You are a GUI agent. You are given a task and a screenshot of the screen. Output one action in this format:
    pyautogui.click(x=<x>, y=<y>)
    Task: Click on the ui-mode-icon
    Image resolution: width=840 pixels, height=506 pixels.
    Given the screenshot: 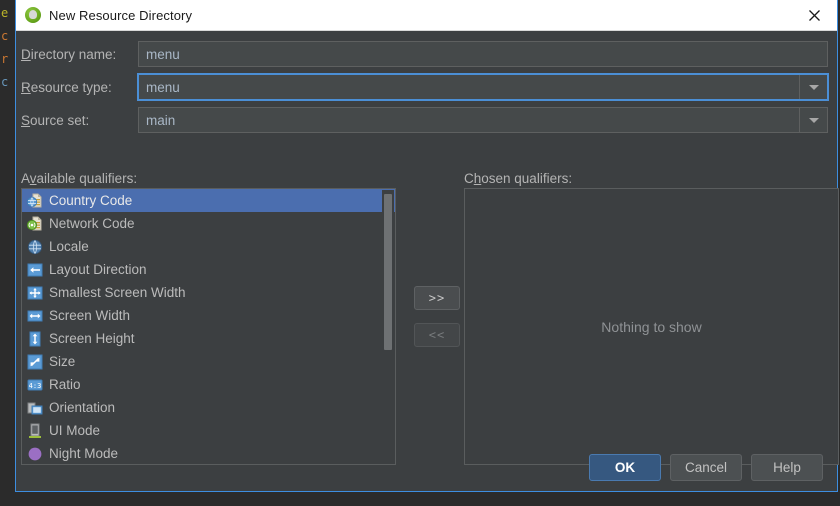 What is the action you would take?
    pyautogui.click(x=35, y=431)
    